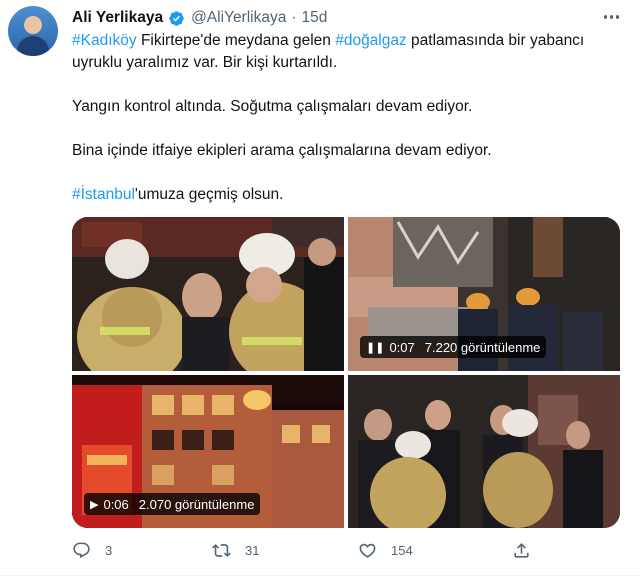  Describe the element at coordinates (116, 504) in the screenshot. I see `video-duration: 0:06` at that location.